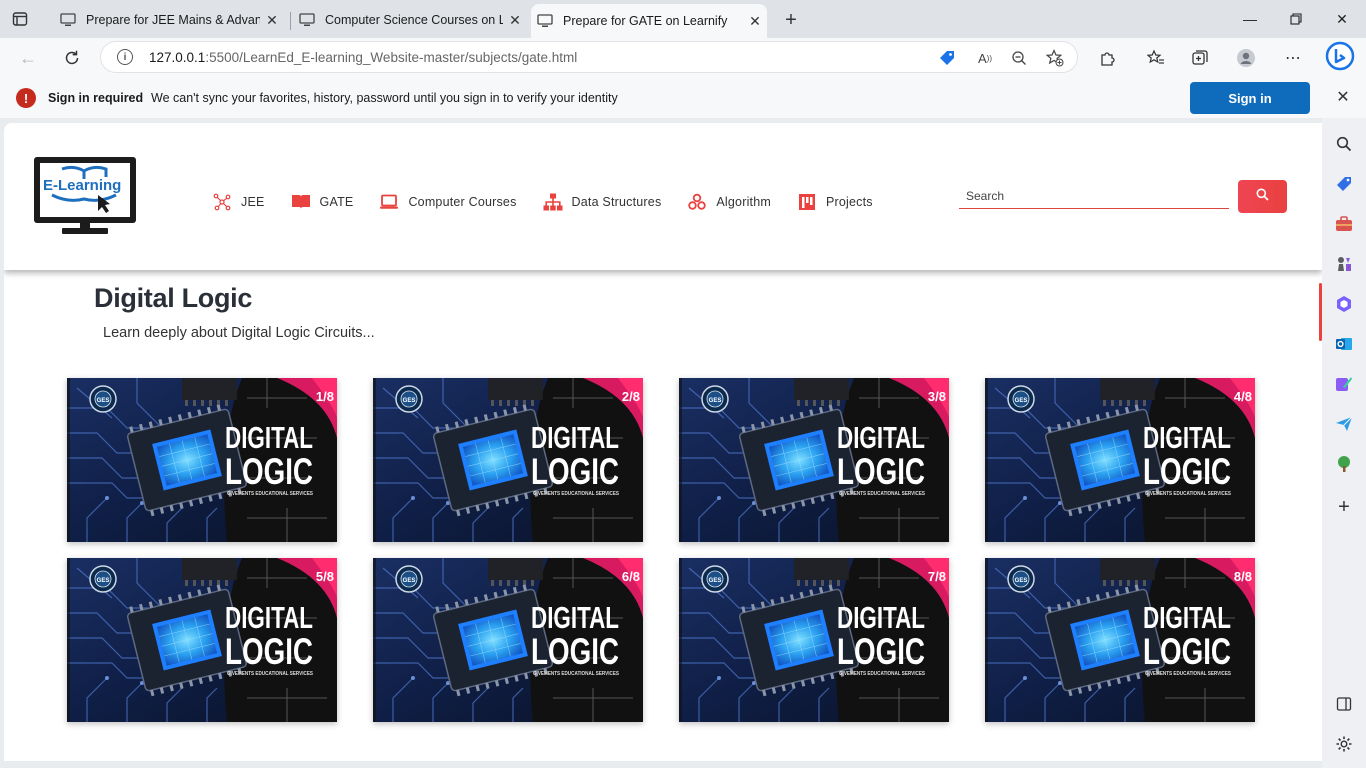  I want to click on site-search-button, so click(1262, 196).